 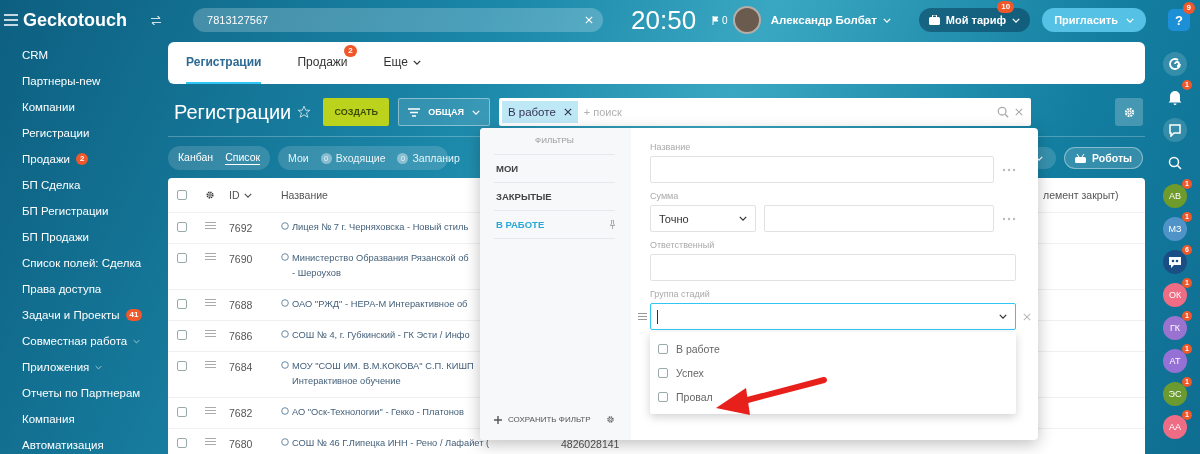 What do you see at coordinates (48, 107) in the screenshot?
I see `sidebar-item: Компании` at bounding box center [48, 107].